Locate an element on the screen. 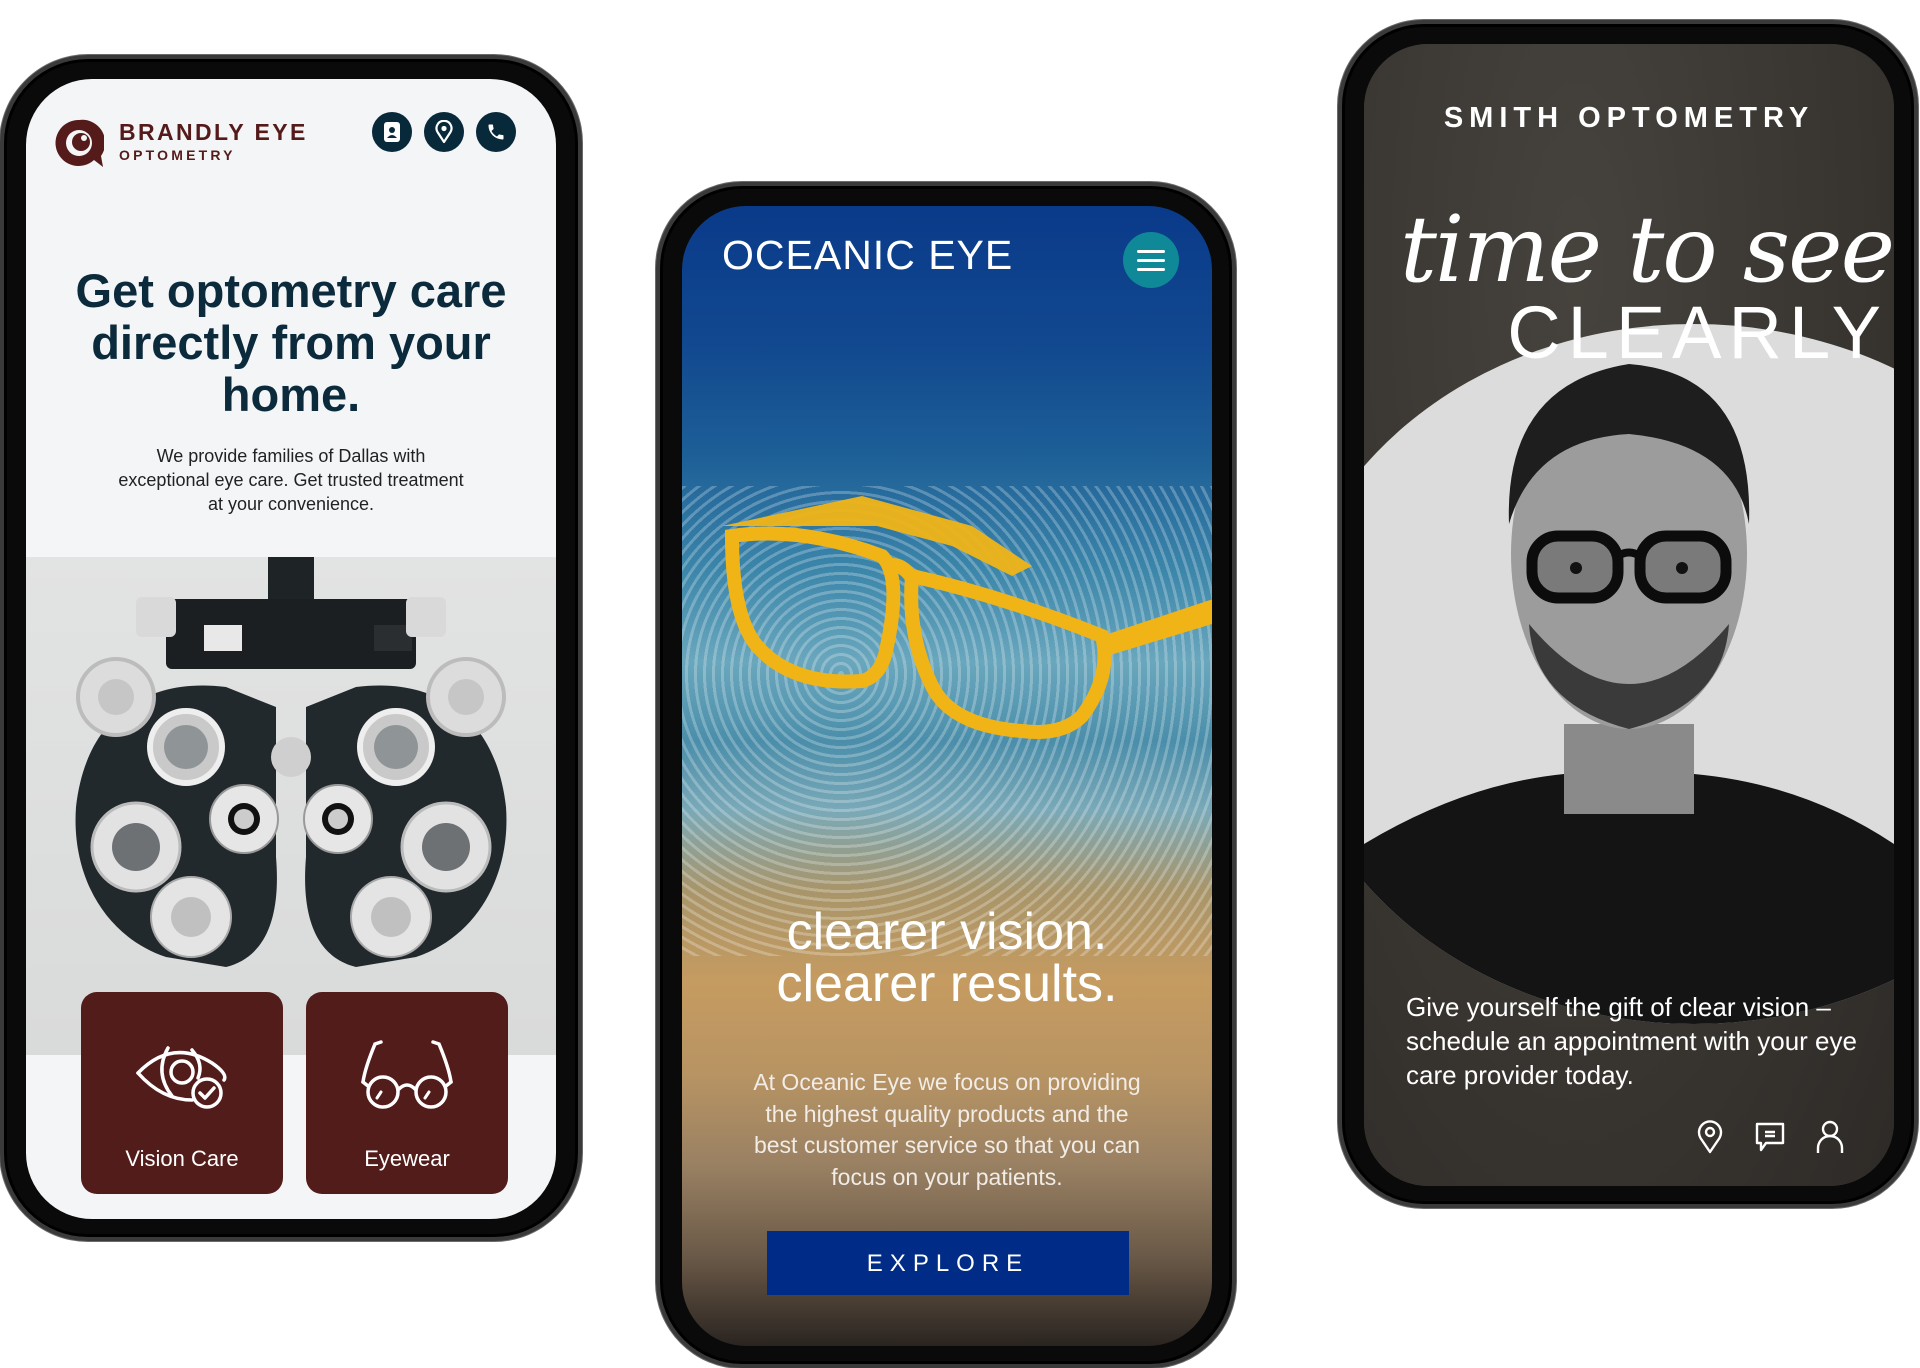 This screenshot has height=1368, width=1920. oceanic-headline-line1: clearer vision. is located at coordinates (947, 932).